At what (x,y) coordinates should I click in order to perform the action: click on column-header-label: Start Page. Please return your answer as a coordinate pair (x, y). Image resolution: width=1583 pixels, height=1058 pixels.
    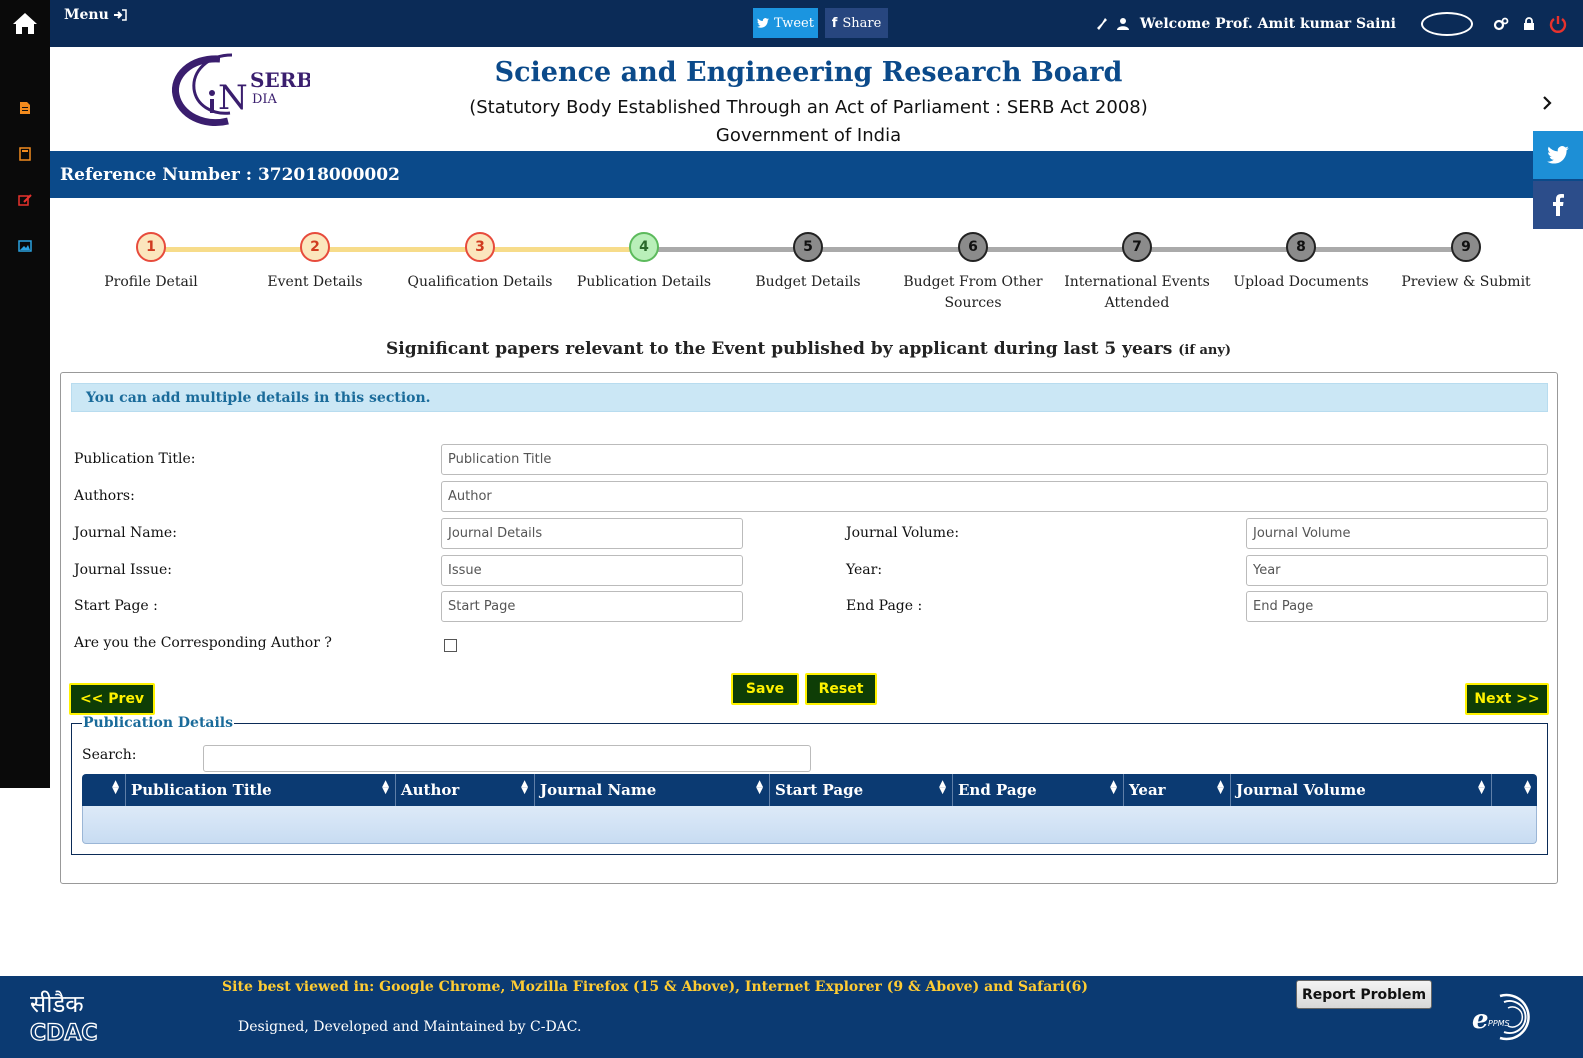
    Looking at the image, I should click on (819, 790).